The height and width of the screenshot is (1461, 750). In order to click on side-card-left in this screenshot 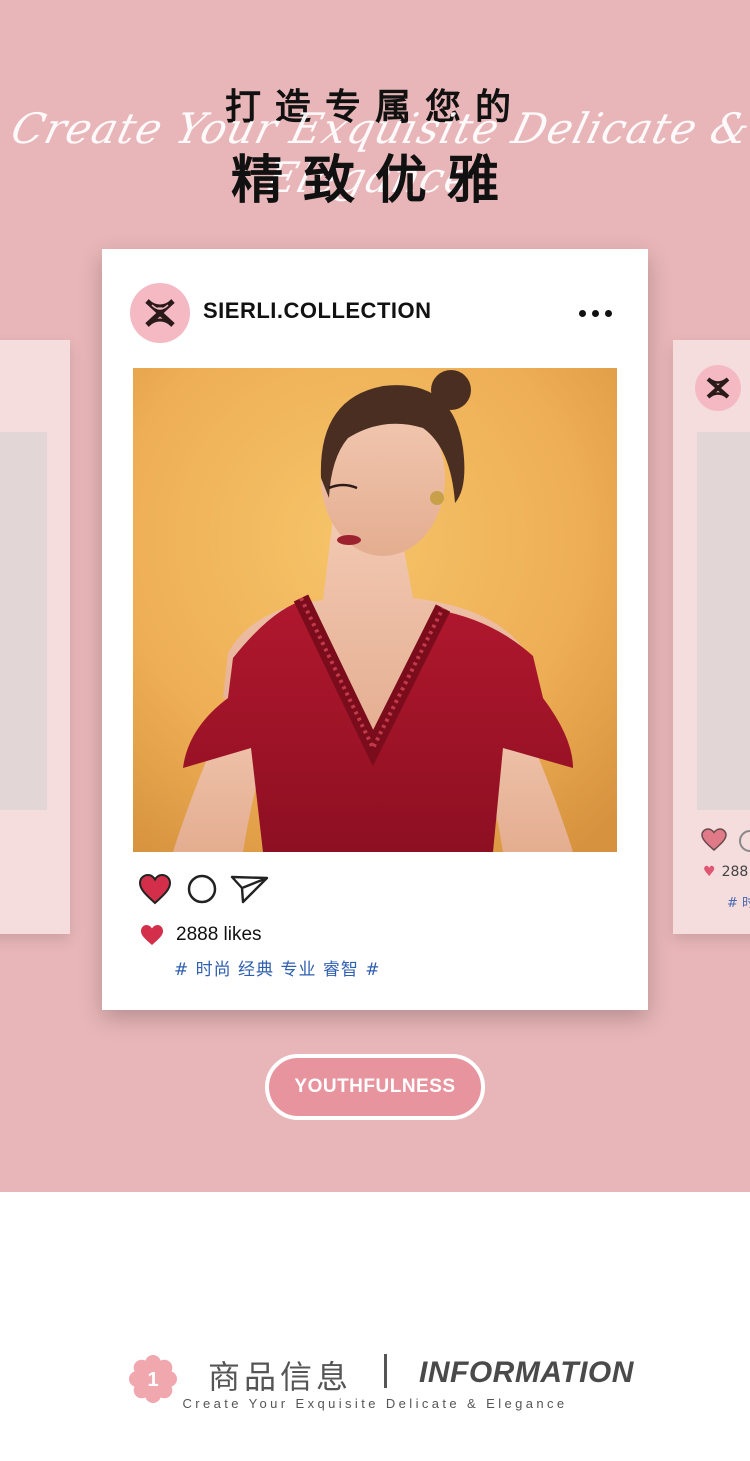, I will do `click(35, 637)`.